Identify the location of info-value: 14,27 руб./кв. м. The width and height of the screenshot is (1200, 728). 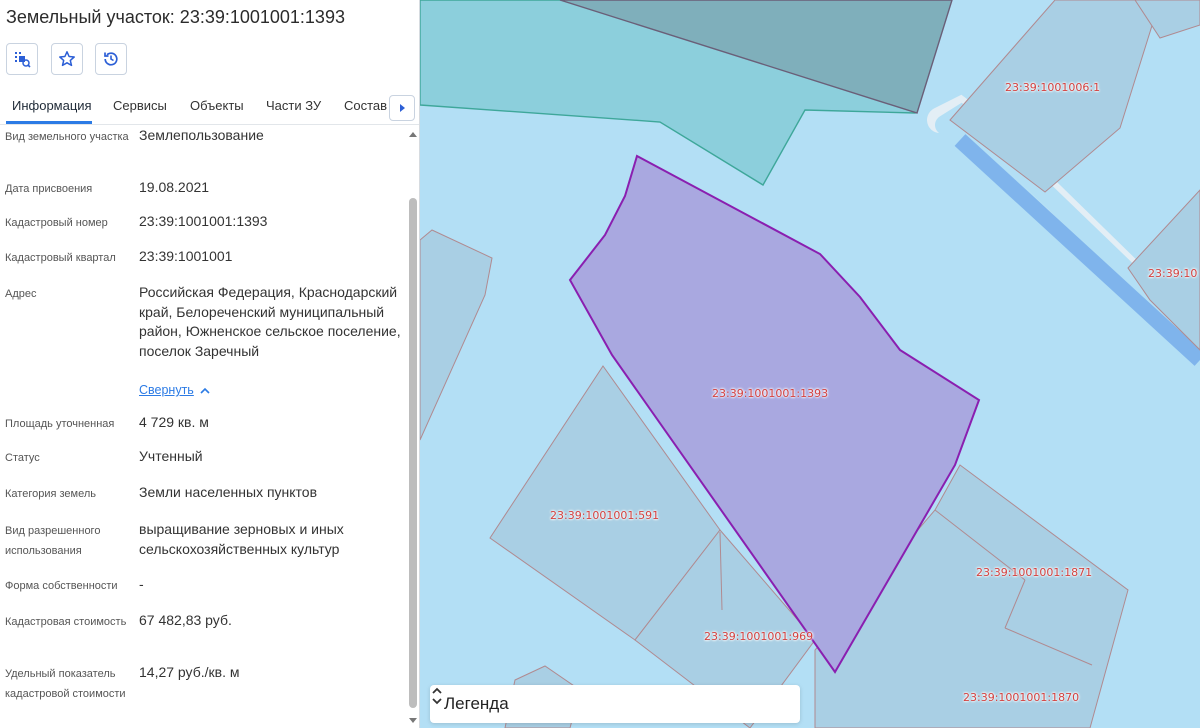
(189, 672).